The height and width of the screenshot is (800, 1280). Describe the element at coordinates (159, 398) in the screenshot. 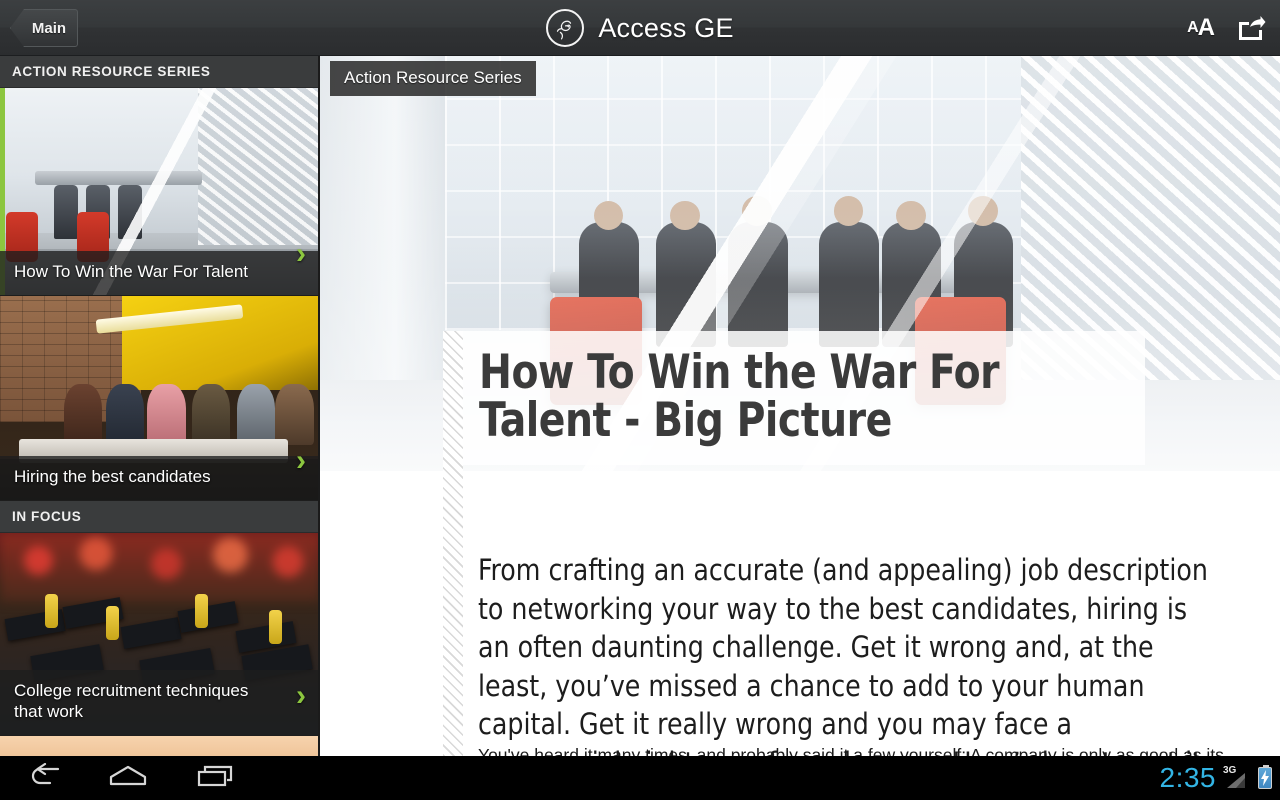

I see `sidebar-item-hiring-the-best-candidates: Hiring the best candidates ›` at that location.